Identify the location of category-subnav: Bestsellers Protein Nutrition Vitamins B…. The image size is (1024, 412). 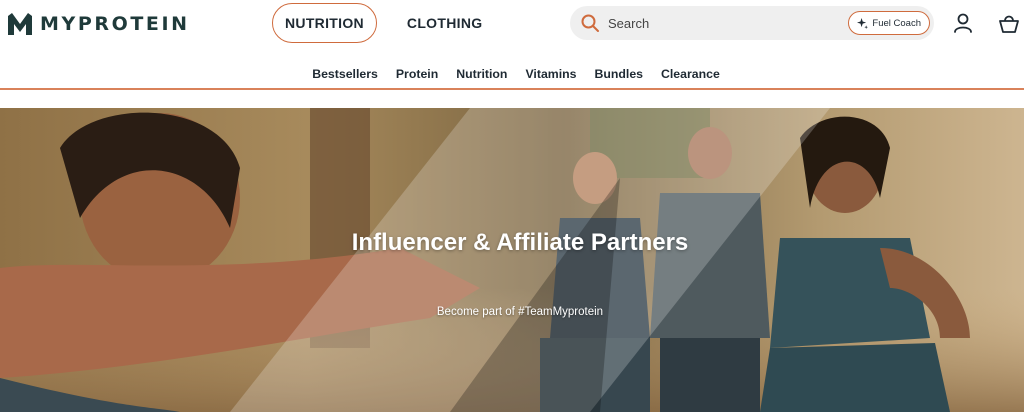
(512, 74).